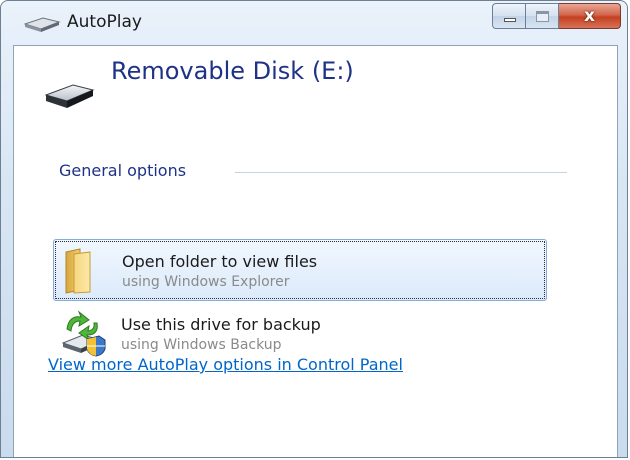  I want to click on option-subtitle: using Windows Explorer, so click(206, 282).